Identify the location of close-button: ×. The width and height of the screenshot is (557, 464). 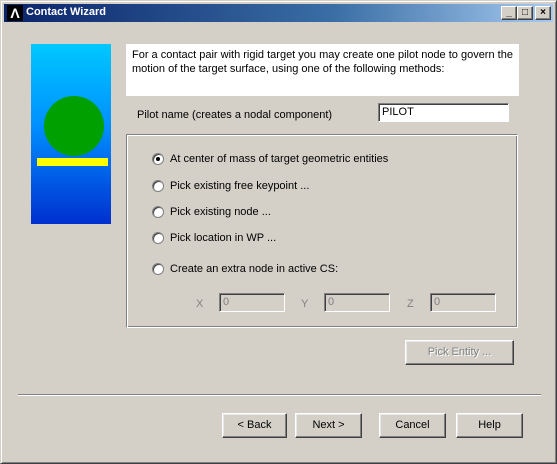
(543, 13).